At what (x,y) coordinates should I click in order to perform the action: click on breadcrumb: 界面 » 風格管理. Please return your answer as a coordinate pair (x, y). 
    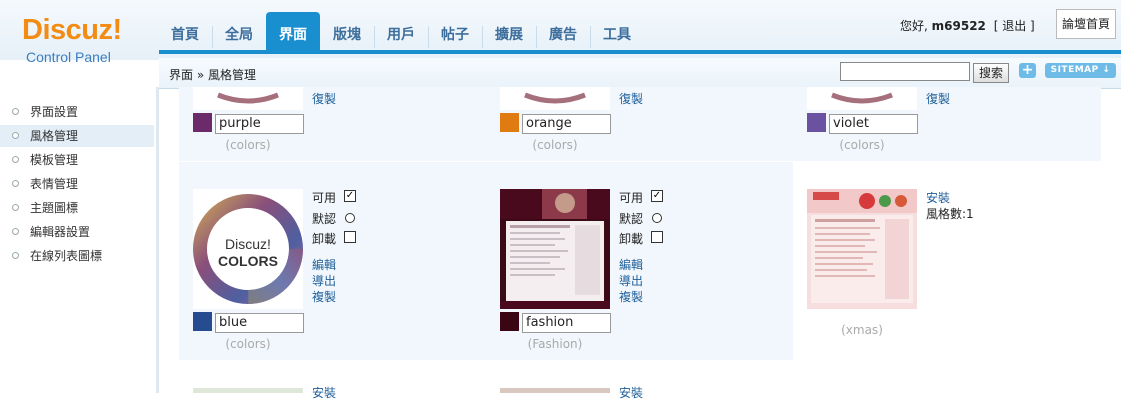
    Looking at the image, I should click on (212, 75).